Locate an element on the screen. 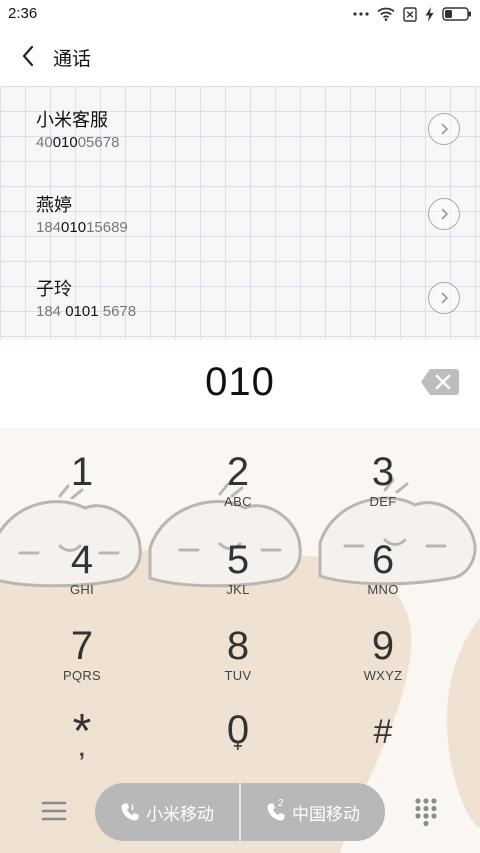  key-1: 1 is located at coordinates (82, 480).